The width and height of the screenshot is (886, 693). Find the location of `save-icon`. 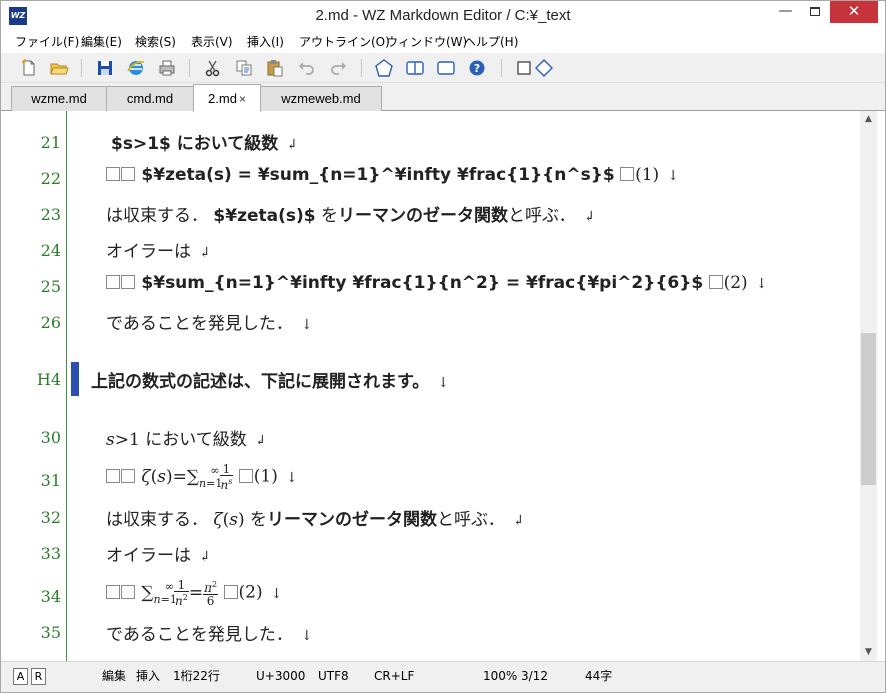

save-icon is located at coordinates (105, 68).